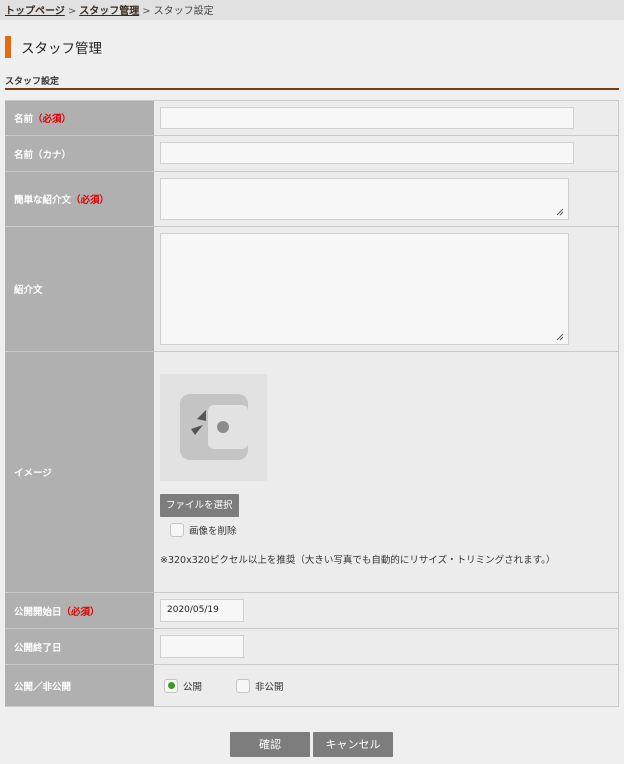 The width and height of the screenshot is (624, 764). What do you see at coordinates (202, 610) in the screenshot?
I see `publish-start-date-input: 2020/05/19` at bounding box center [202, 610].